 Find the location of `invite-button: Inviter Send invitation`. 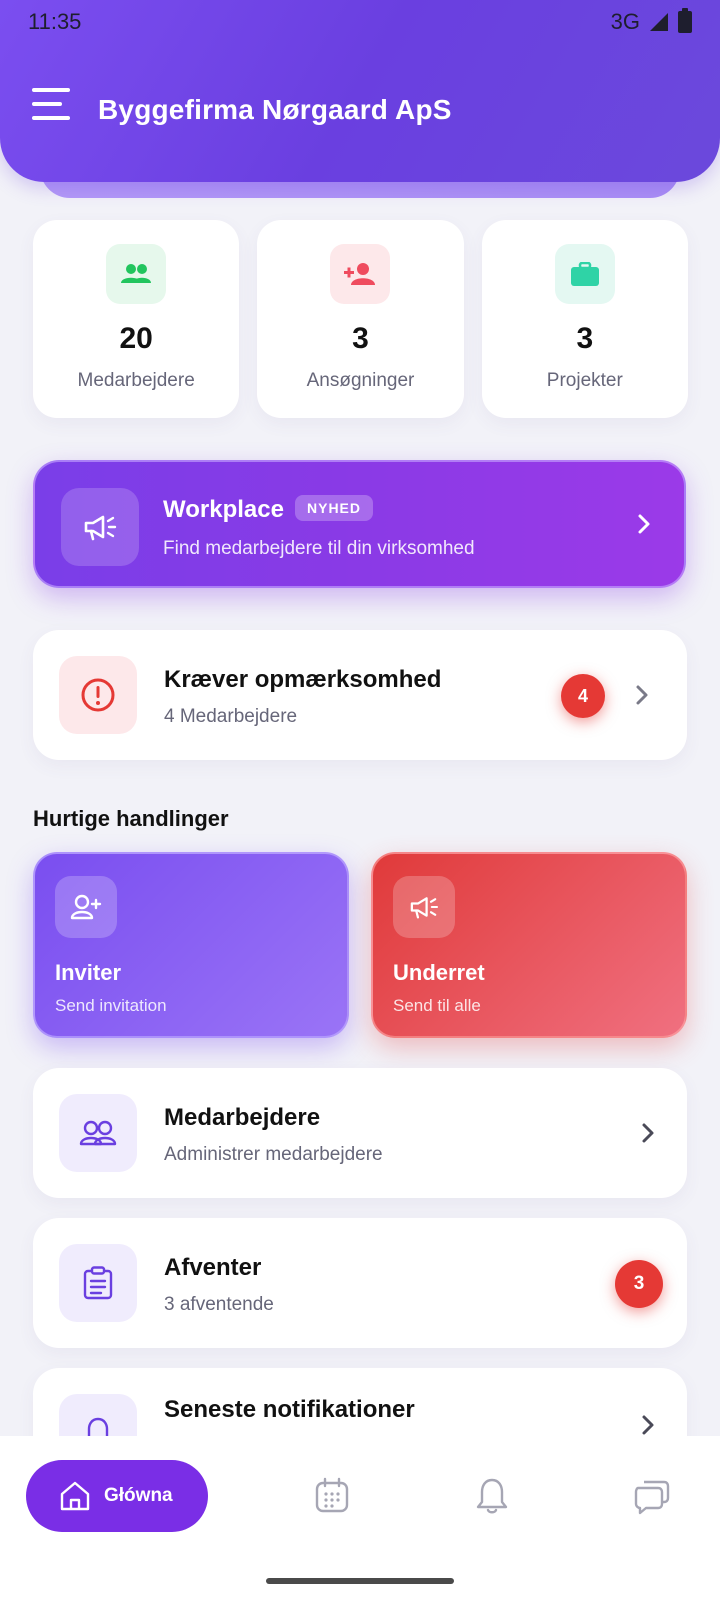

invite-button: Inviter Send invitation is located at coordinates (191, 945).